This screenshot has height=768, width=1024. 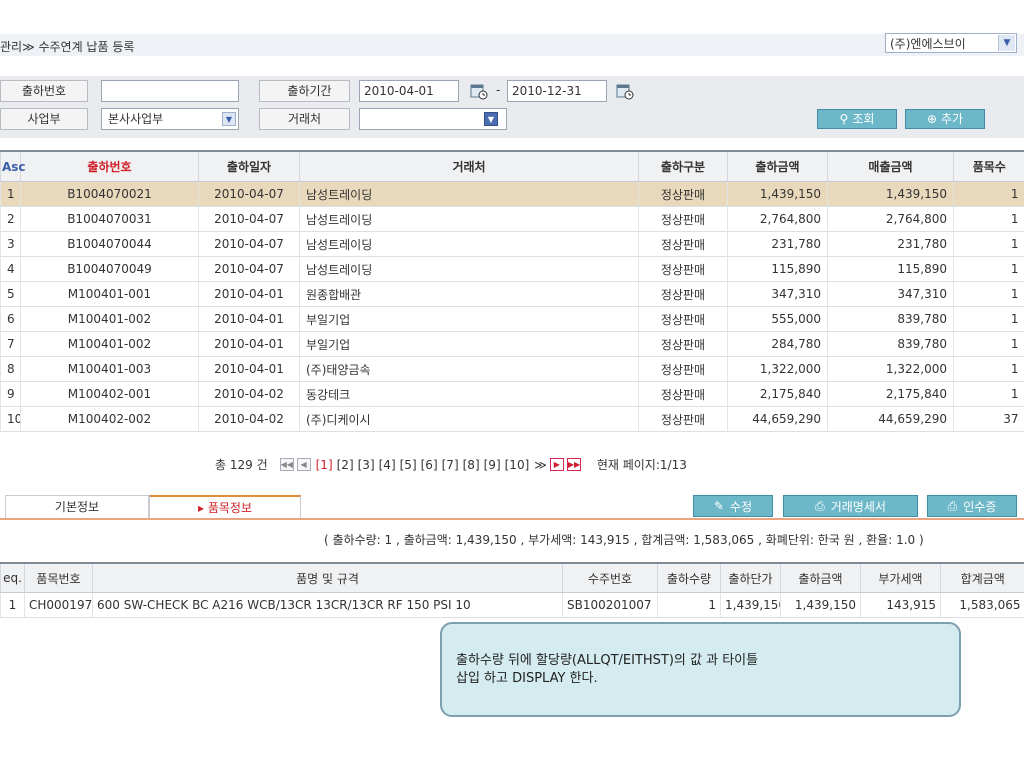 I want to click on page-link: [3], so click(x=366, y=465).